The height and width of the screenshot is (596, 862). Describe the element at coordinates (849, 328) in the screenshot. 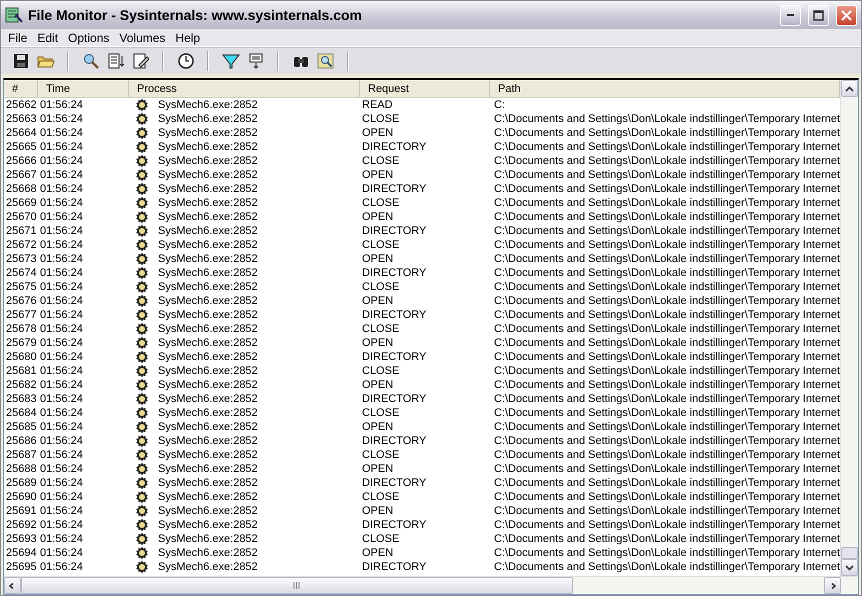

I see `vertical-scrollbar` at that location.